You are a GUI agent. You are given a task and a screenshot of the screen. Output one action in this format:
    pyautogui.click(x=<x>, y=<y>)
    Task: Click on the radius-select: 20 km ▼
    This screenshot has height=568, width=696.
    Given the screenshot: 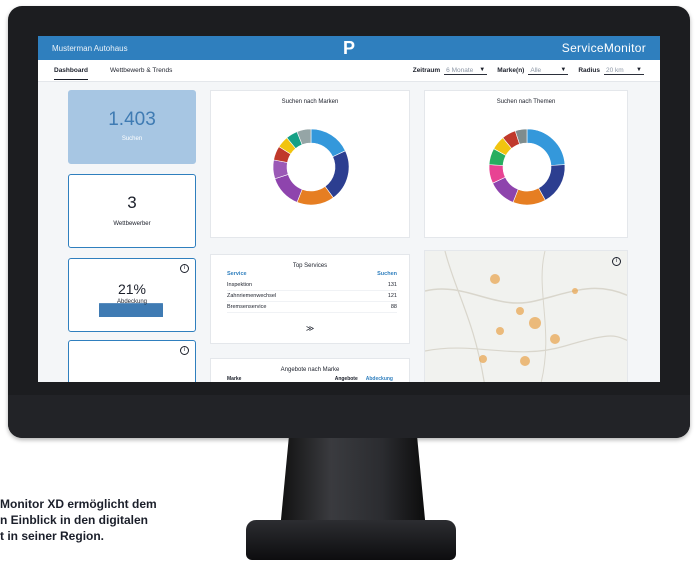 What is the action you would take?
    pyautogui.click(x=624, y=71)
    